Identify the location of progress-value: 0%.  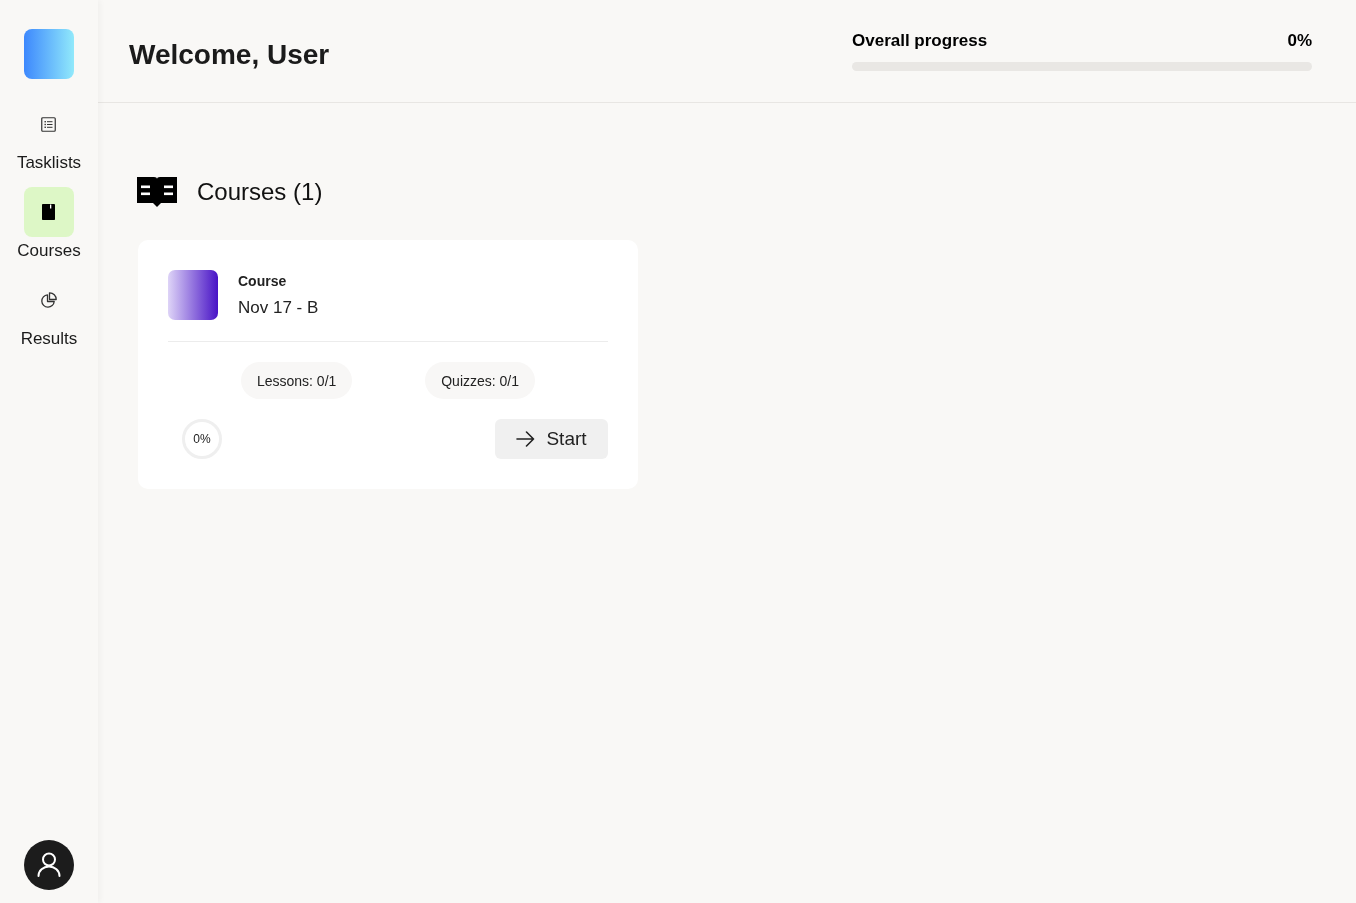
(1299, 40).